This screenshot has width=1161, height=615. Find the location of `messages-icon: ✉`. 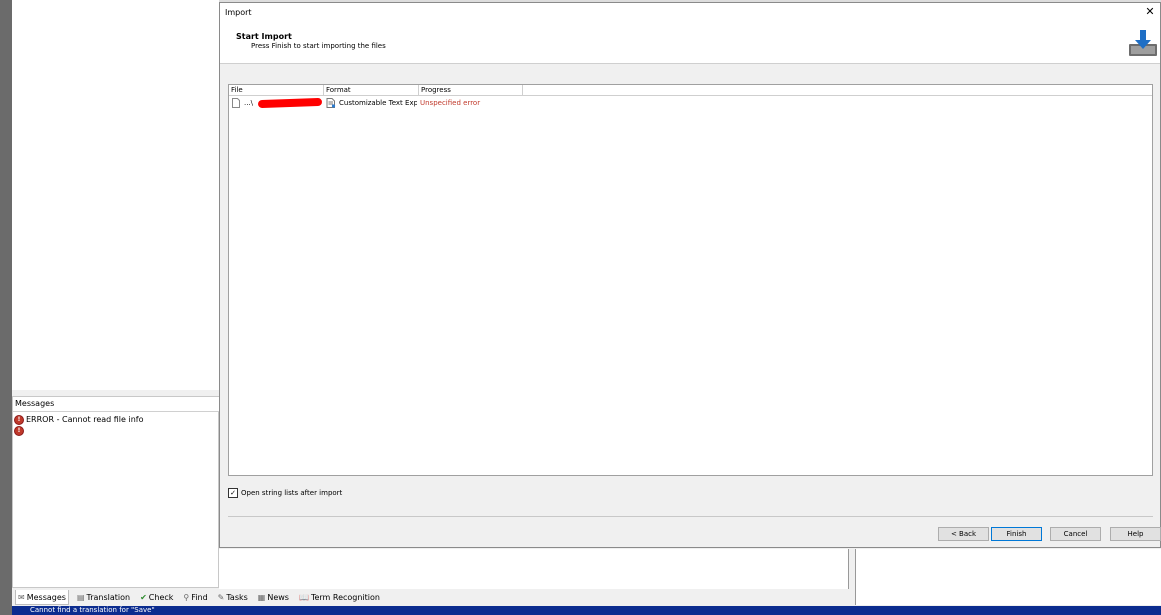

messages-icon: ✉ is located at coordinates (21, 597).